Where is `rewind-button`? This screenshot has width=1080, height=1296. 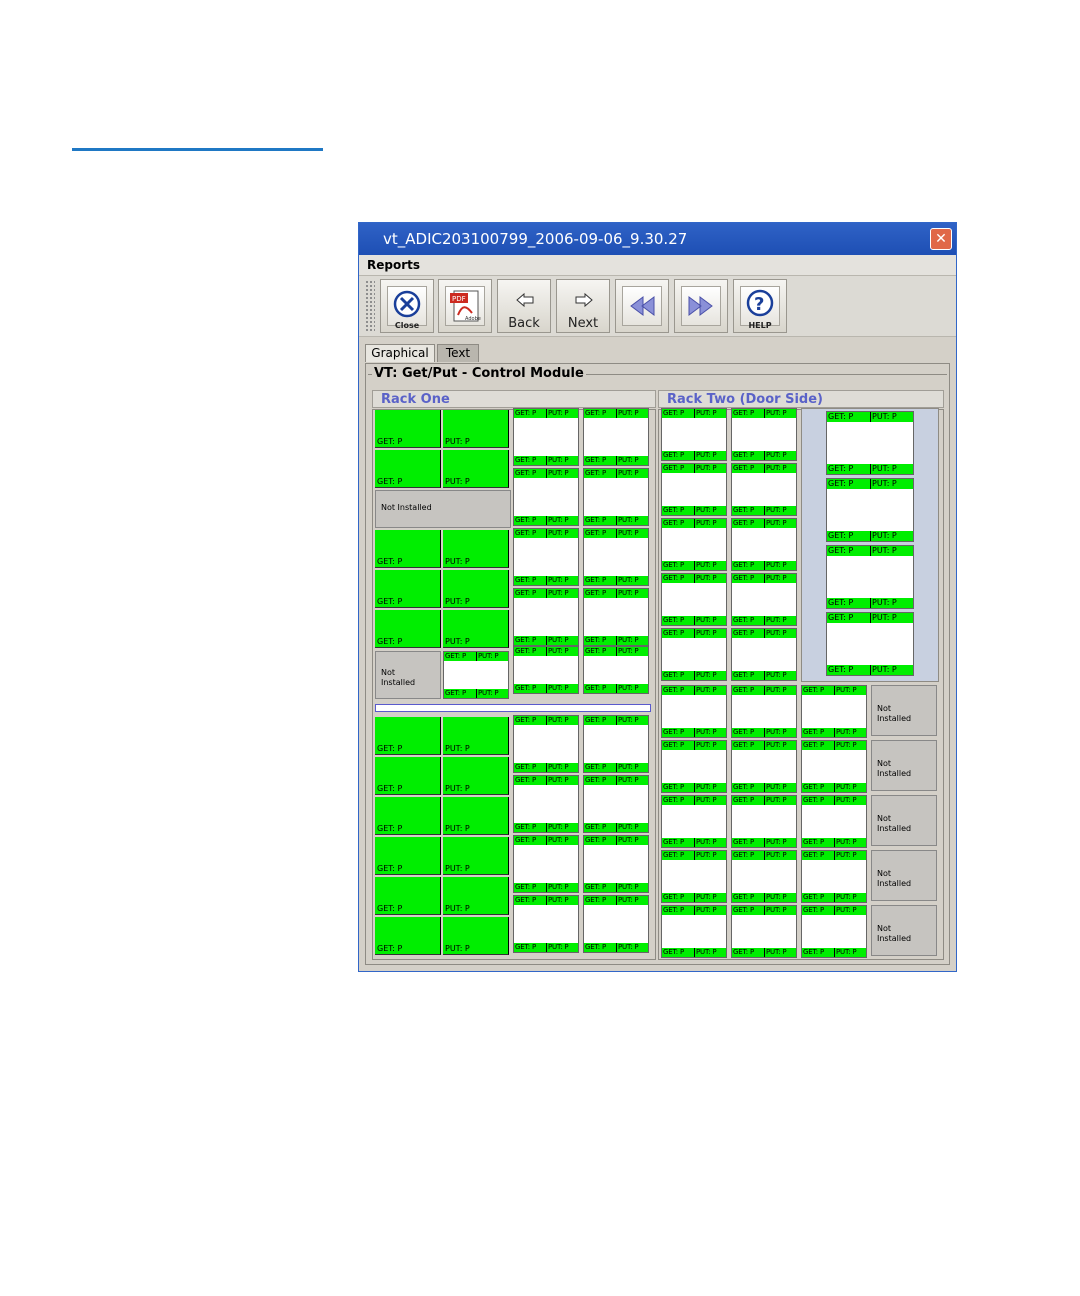
rewind-button is located at coordinates (642, 306).